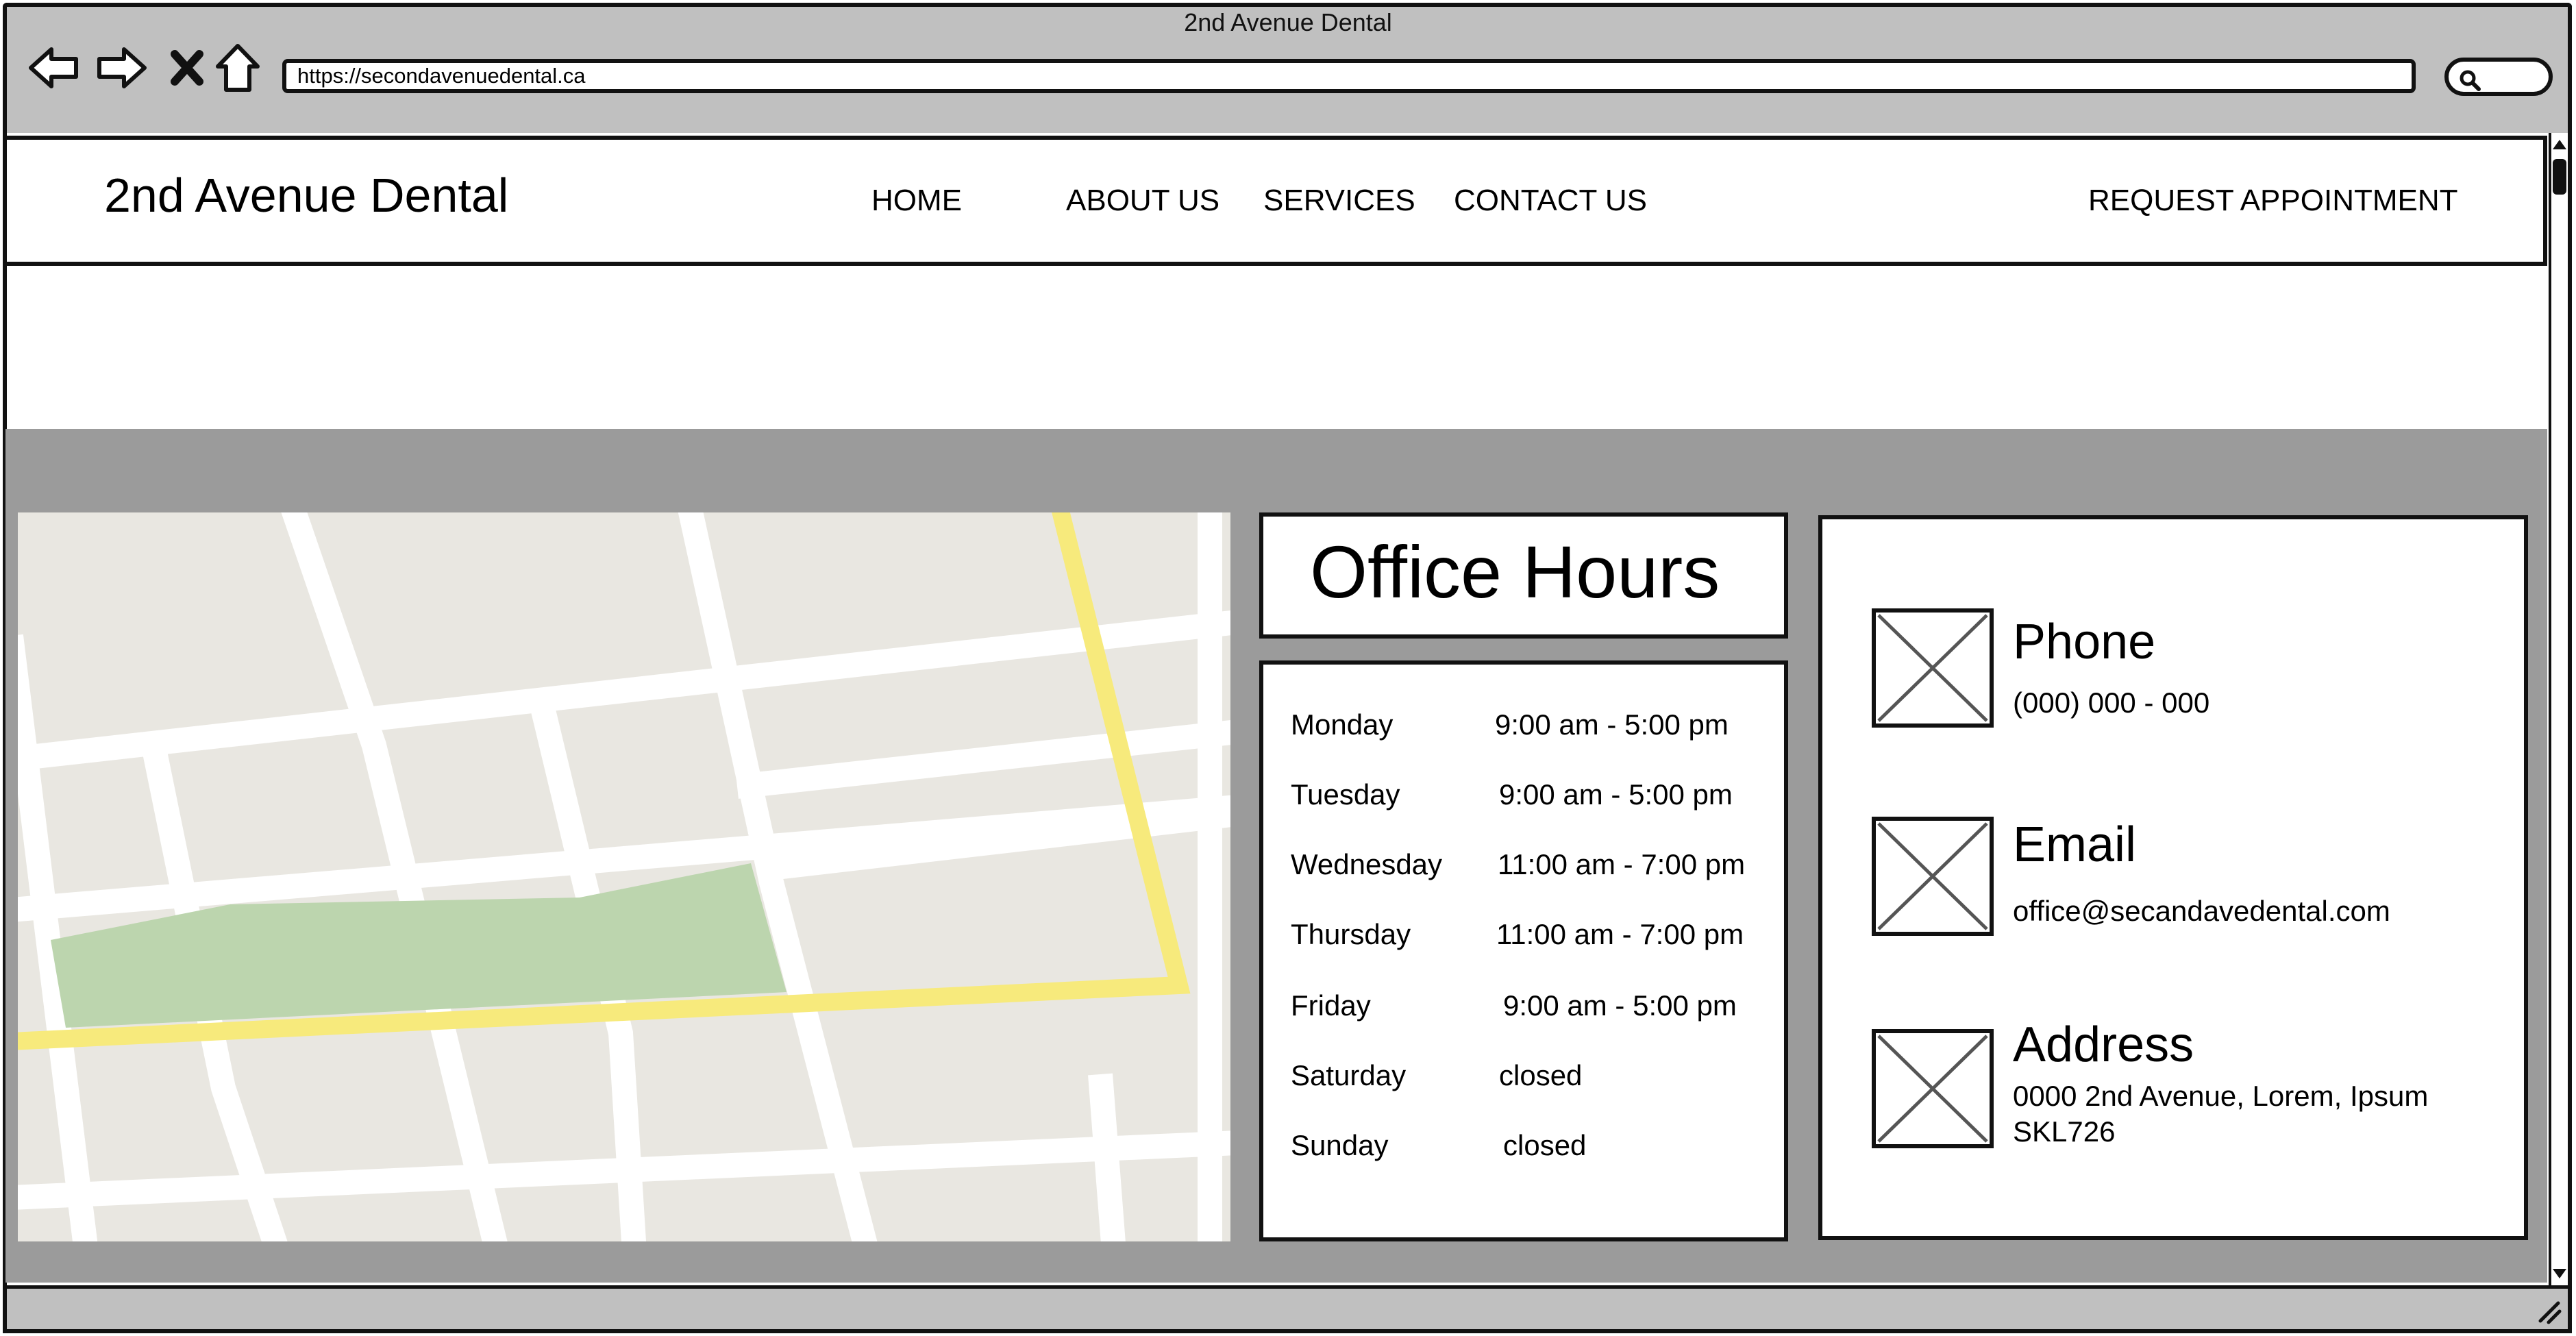  Describe the element at coordinates (1620, 1005) in the screenshot. I see `hours-time-friday: 9:00 am - 5:00 pm` at that location.